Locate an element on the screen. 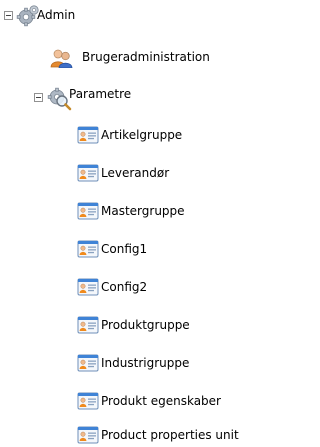 The height and width of the screenshot is (447, 320). tree-node-label: Config1 is located at coordinates (124, 249).